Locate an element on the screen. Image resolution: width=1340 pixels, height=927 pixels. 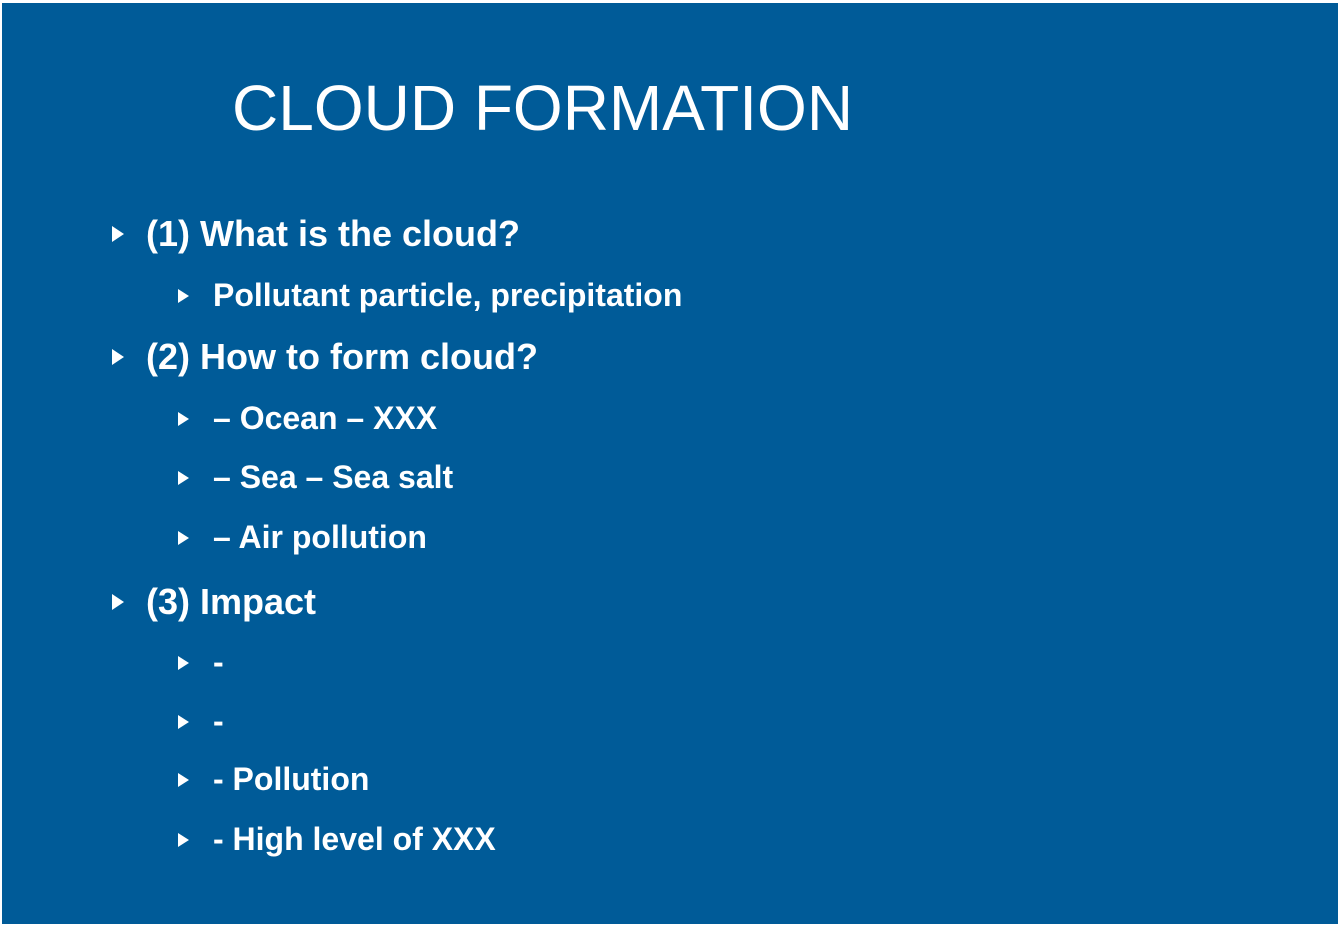
bullet-item: (1) What is the cloud? is located at coordinates (316, 234).